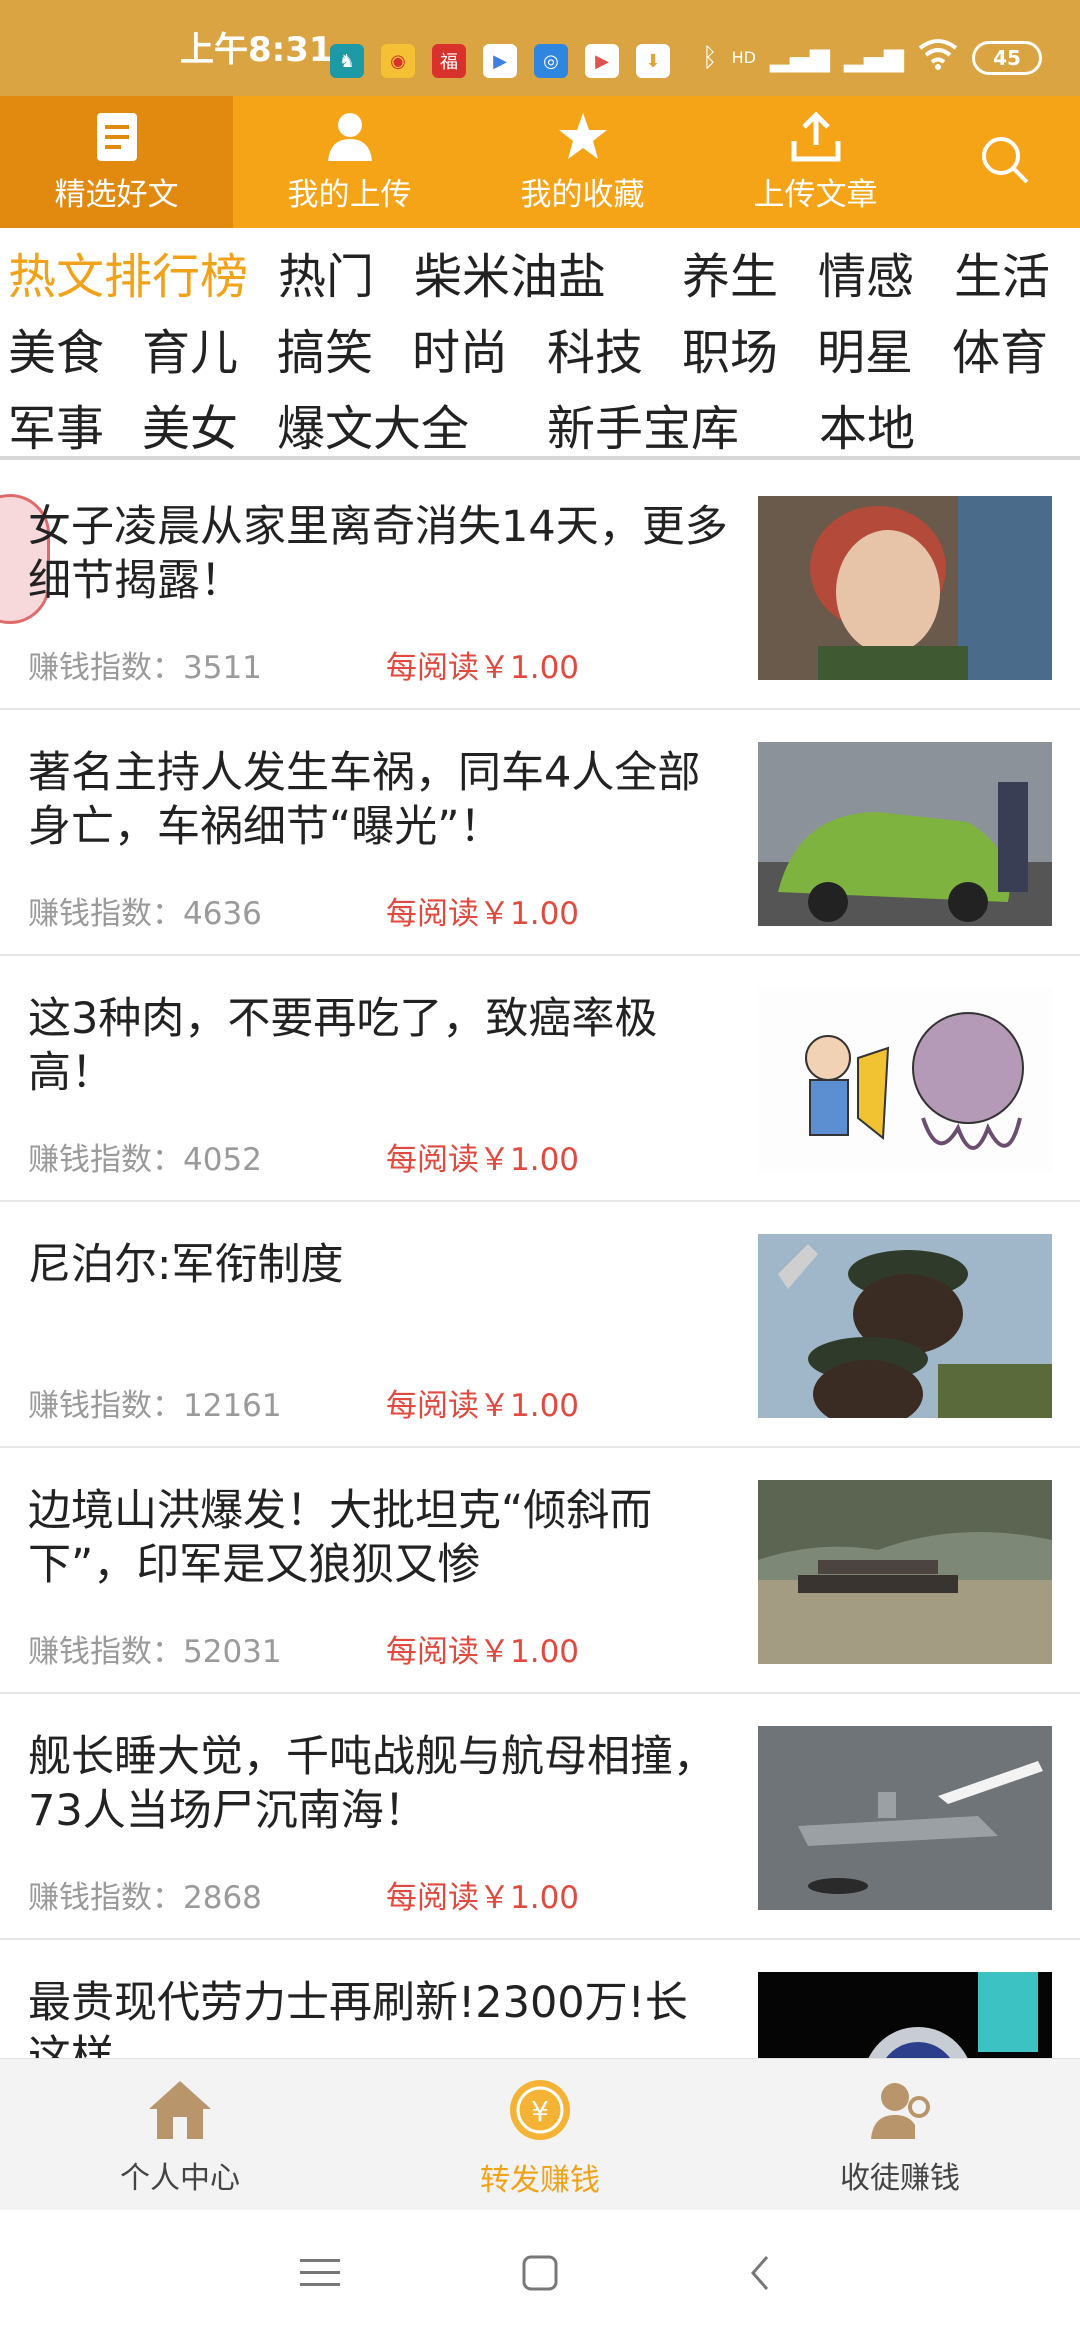 The height and width of the screenshot is (2340, 1080). What do you see at coordinates (75, 348) in the screenshot?
I see `category-food: 美食` at bounding box center [75, 348].